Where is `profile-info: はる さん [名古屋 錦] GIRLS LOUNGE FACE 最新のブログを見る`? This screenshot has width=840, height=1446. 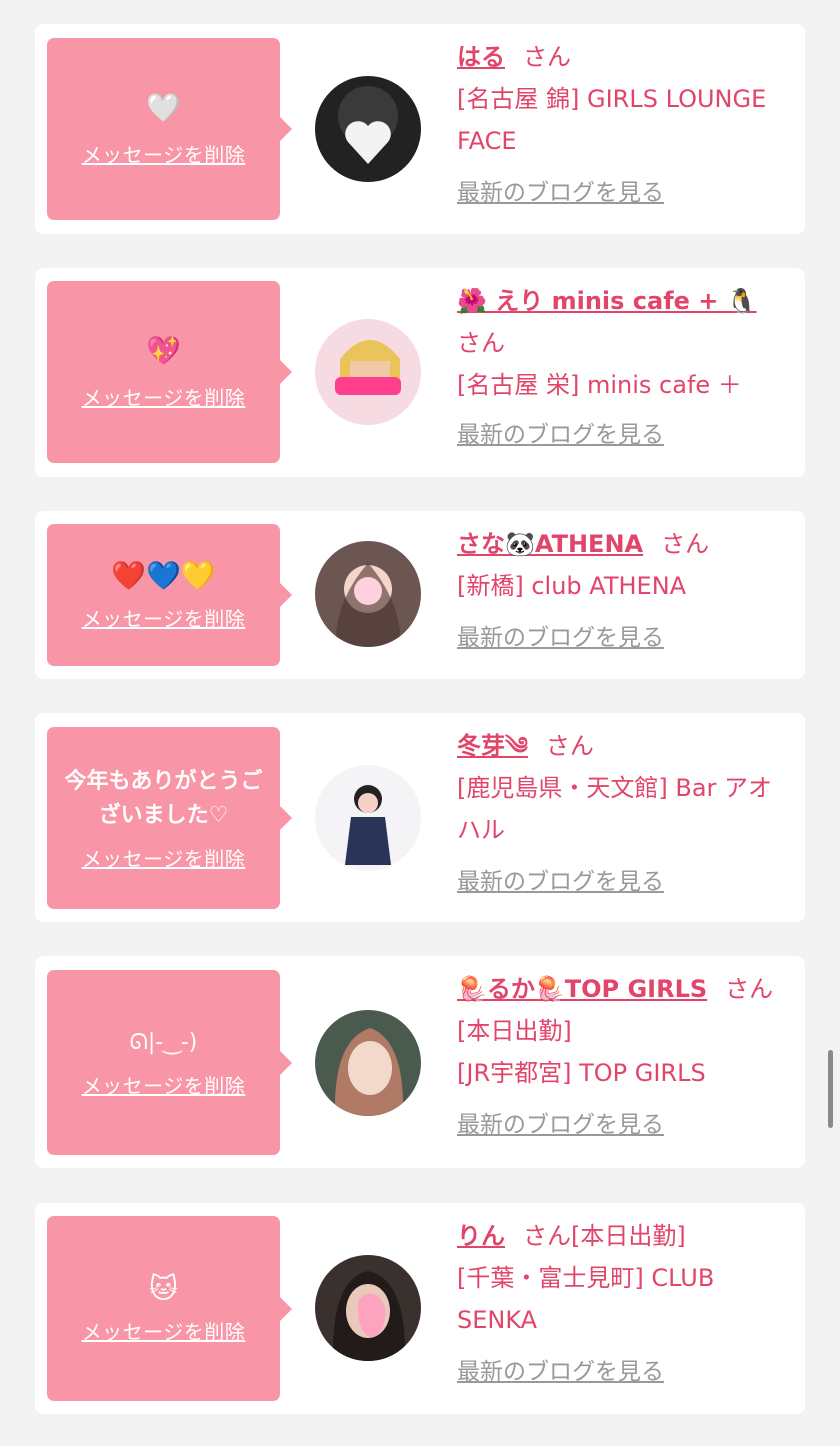
profile-info: はる さん [名古屋 錦] GIRLS LOUNGE FACE 最新のブログを見る is located at coordinates (624, 125).